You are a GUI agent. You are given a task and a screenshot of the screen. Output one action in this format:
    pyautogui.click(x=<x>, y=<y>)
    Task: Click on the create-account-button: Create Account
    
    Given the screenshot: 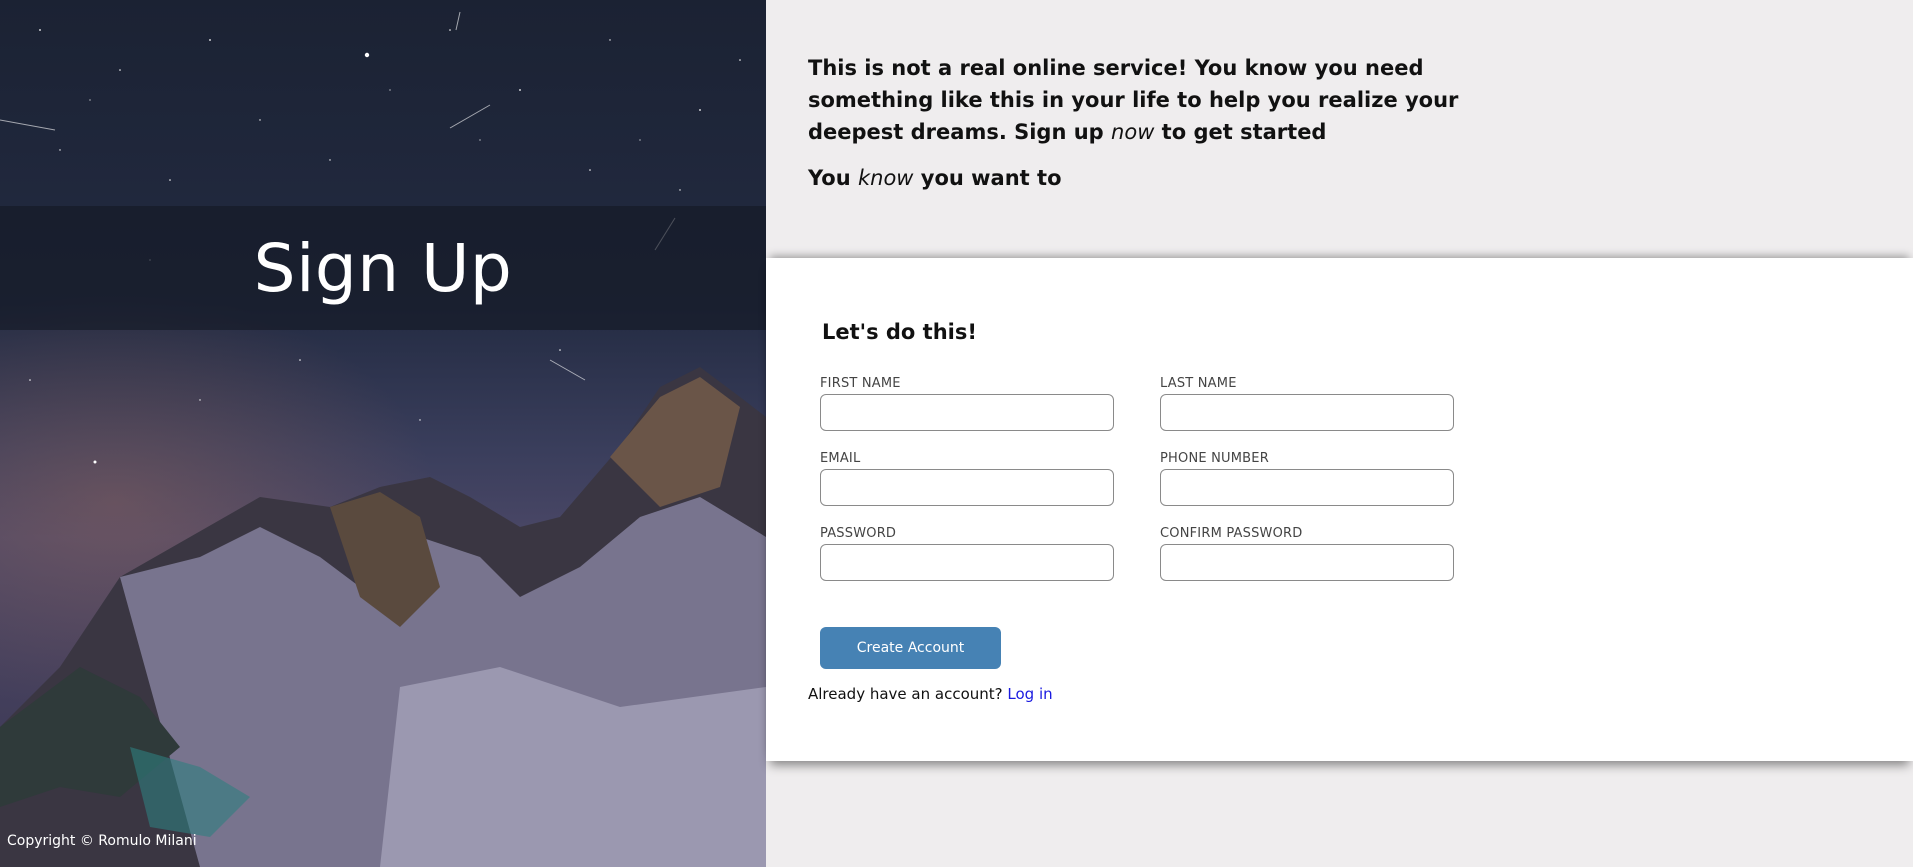 What is the action you would take?
    pyautogui.click(x=910, y=648)
    